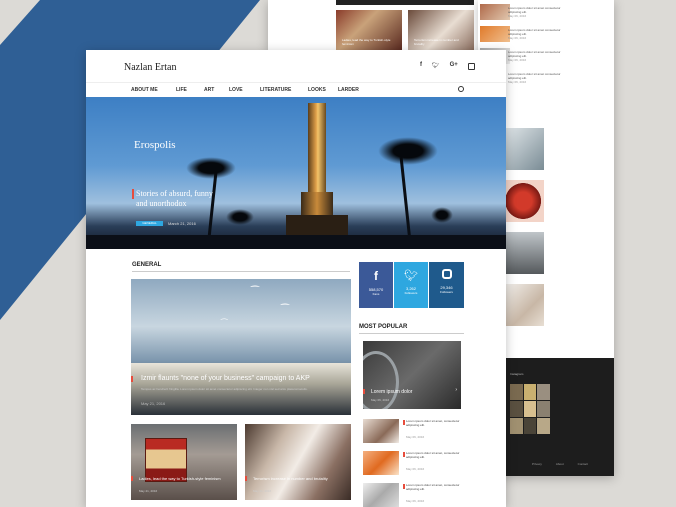 This screenshot has height=507, width=676. What do you see at coordinates (381, 463) in the screenshot?
I see `popular-item-2-thumb` at bounding box center [381, 463].